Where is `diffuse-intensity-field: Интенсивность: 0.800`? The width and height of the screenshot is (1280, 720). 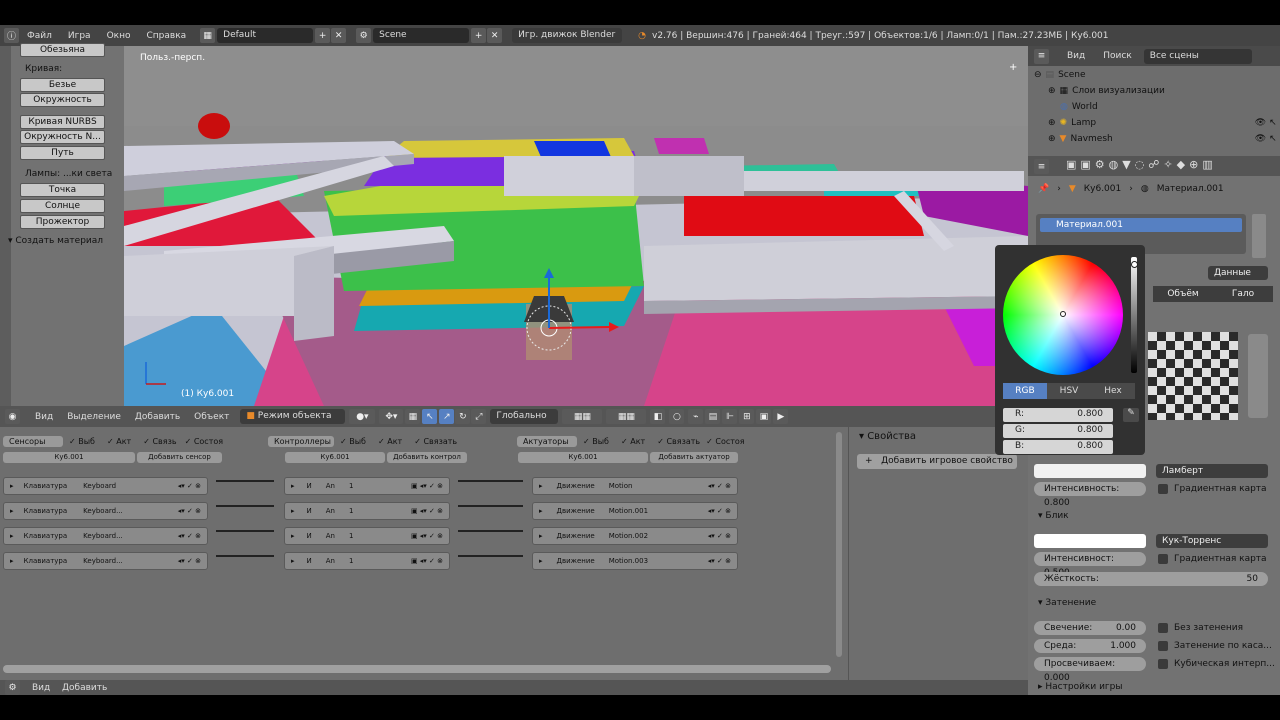 diffuse-intensity-field: Интенсивность: 0.800 is located at coordinates (1090, 495).